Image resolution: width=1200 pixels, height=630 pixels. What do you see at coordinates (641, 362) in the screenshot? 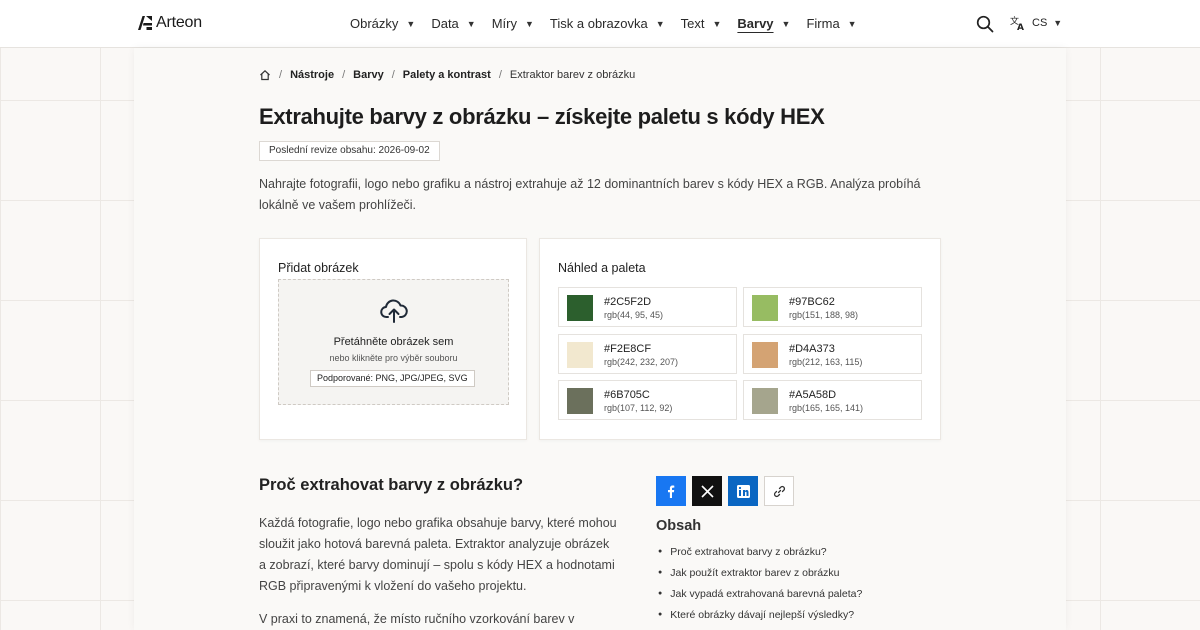
I see `swatch-rgb: rgb(242, 232, 207)` at bounding box center [641, 362].